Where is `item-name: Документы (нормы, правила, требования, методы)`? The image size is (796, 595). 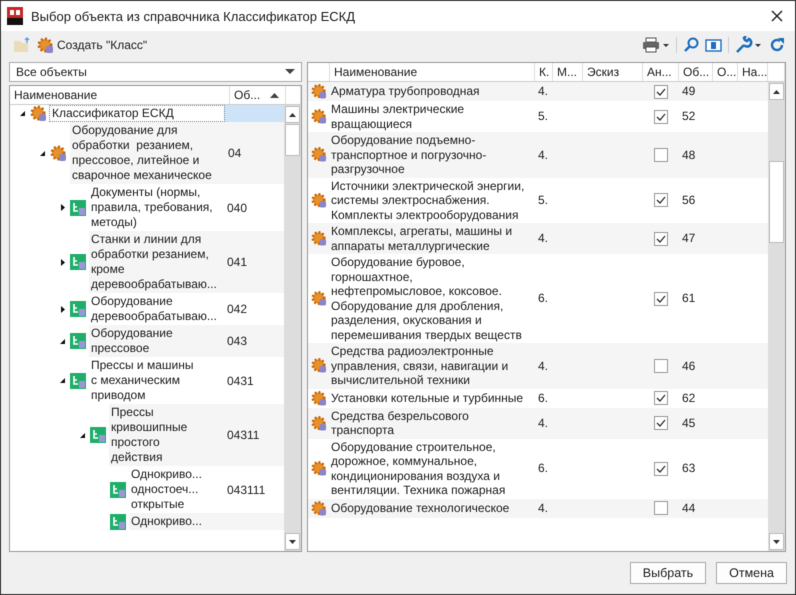 item-name: Документы (нормы, правила, требования, методы) is located at coordinates (152, 207).